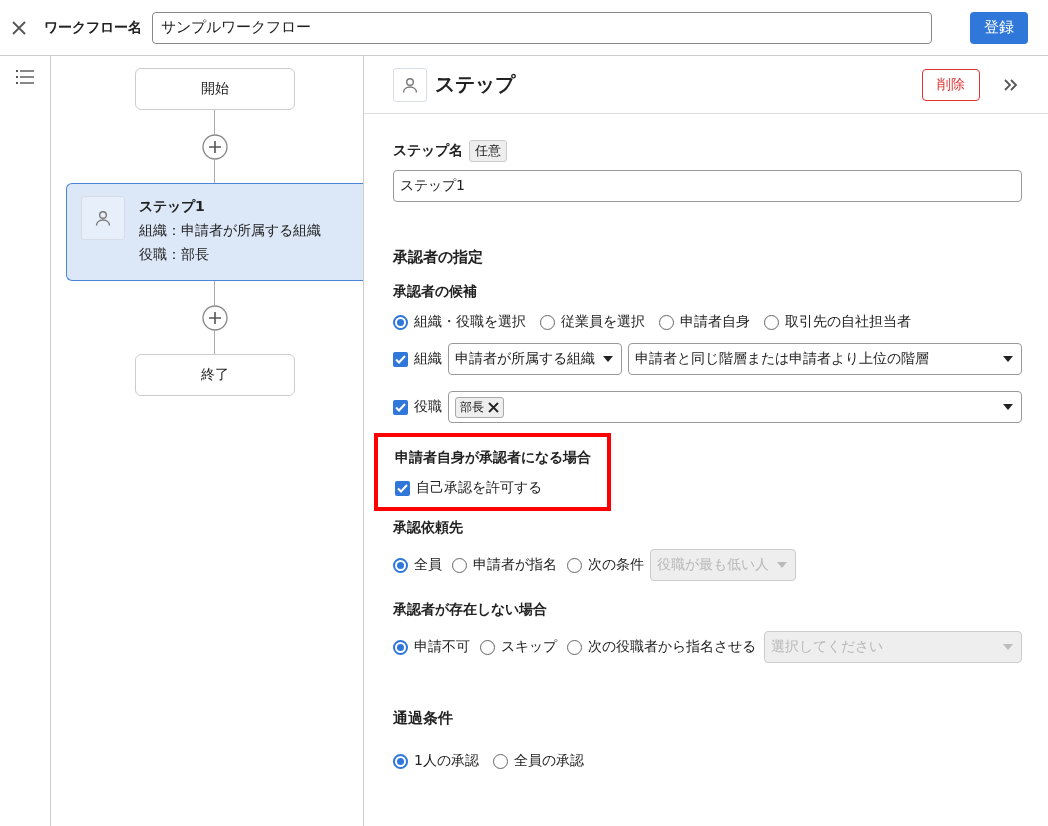 This screenshot has width=1048, height=826. I want to click on radio-option: 申請不可, so click(431, 647).